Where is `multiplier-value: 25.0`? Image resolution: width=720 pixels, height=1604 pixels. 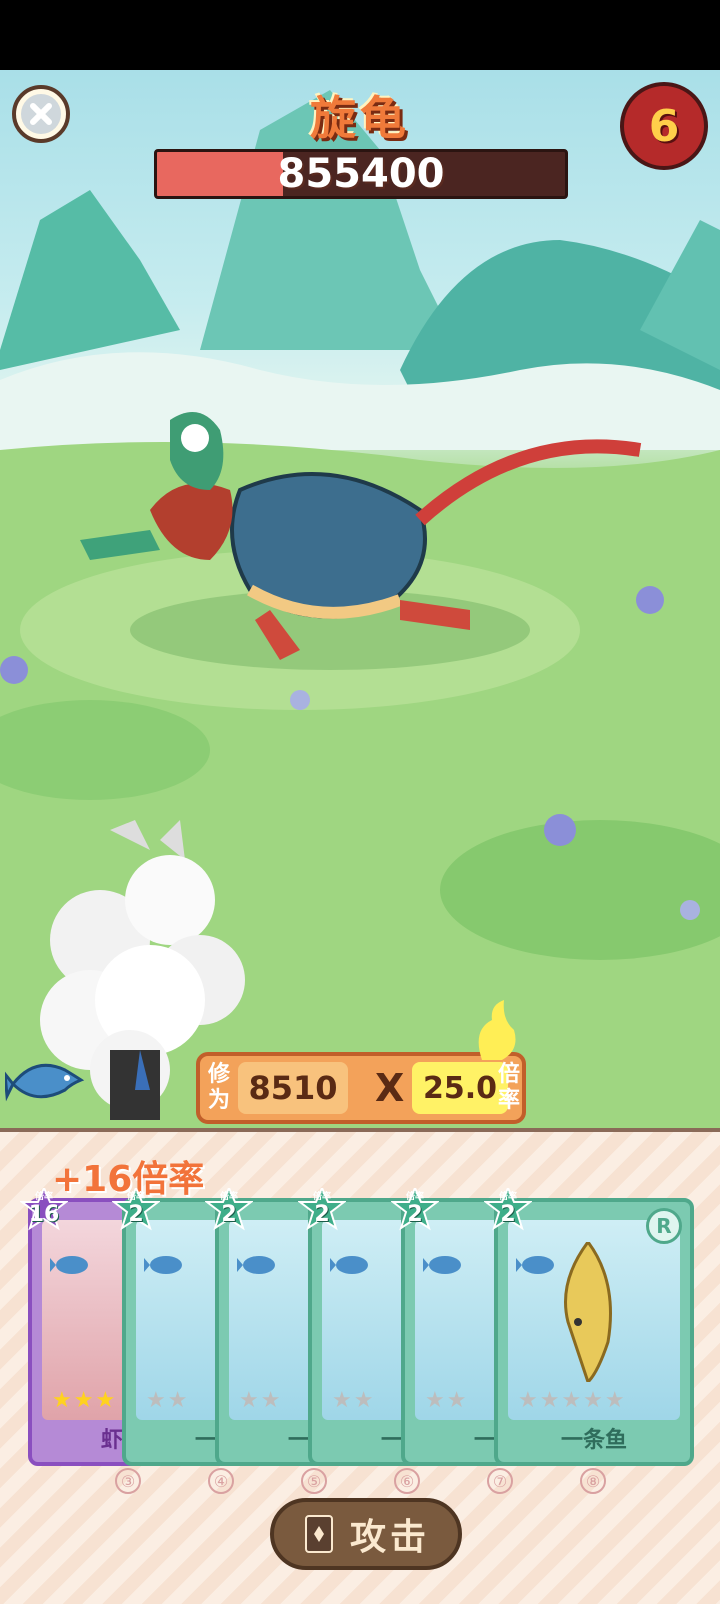 multiplier-value: 25.0 is located at coordinates (460, 1088).